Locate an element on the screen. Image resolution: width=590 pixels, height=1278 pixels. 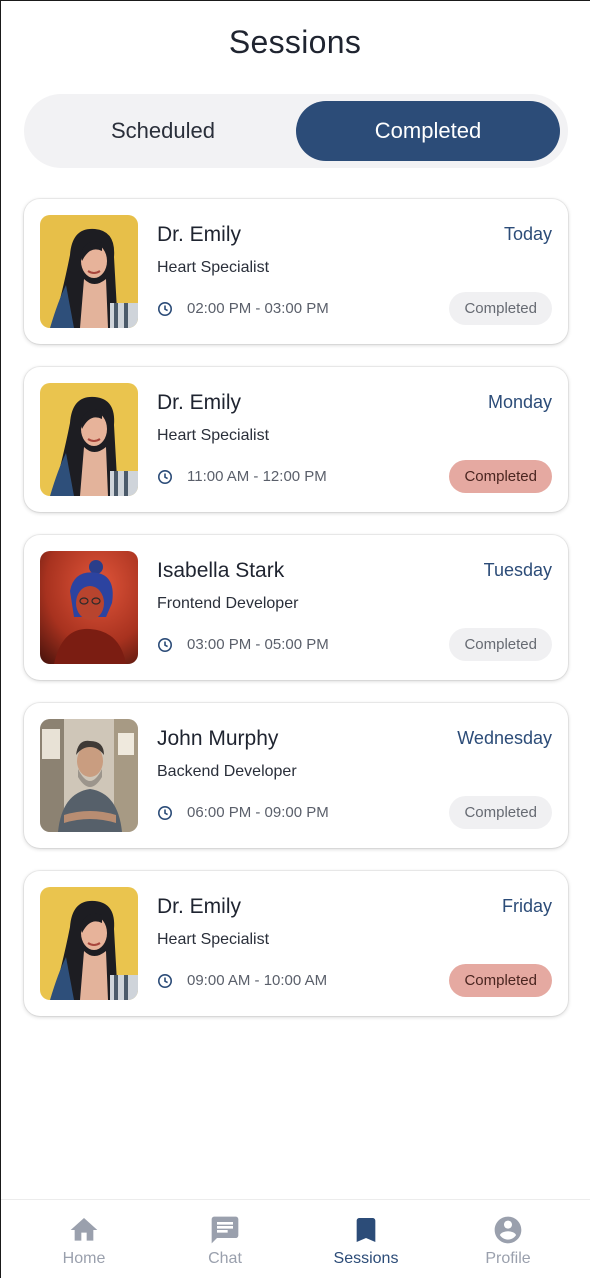
page-title: Sessions is located at coordinates (295, 42).